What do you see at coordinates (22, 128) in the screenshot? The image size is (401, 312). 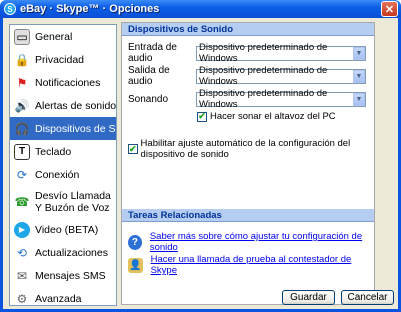 I see `headset-icon: 🎧` at bounding box center [22, 128].